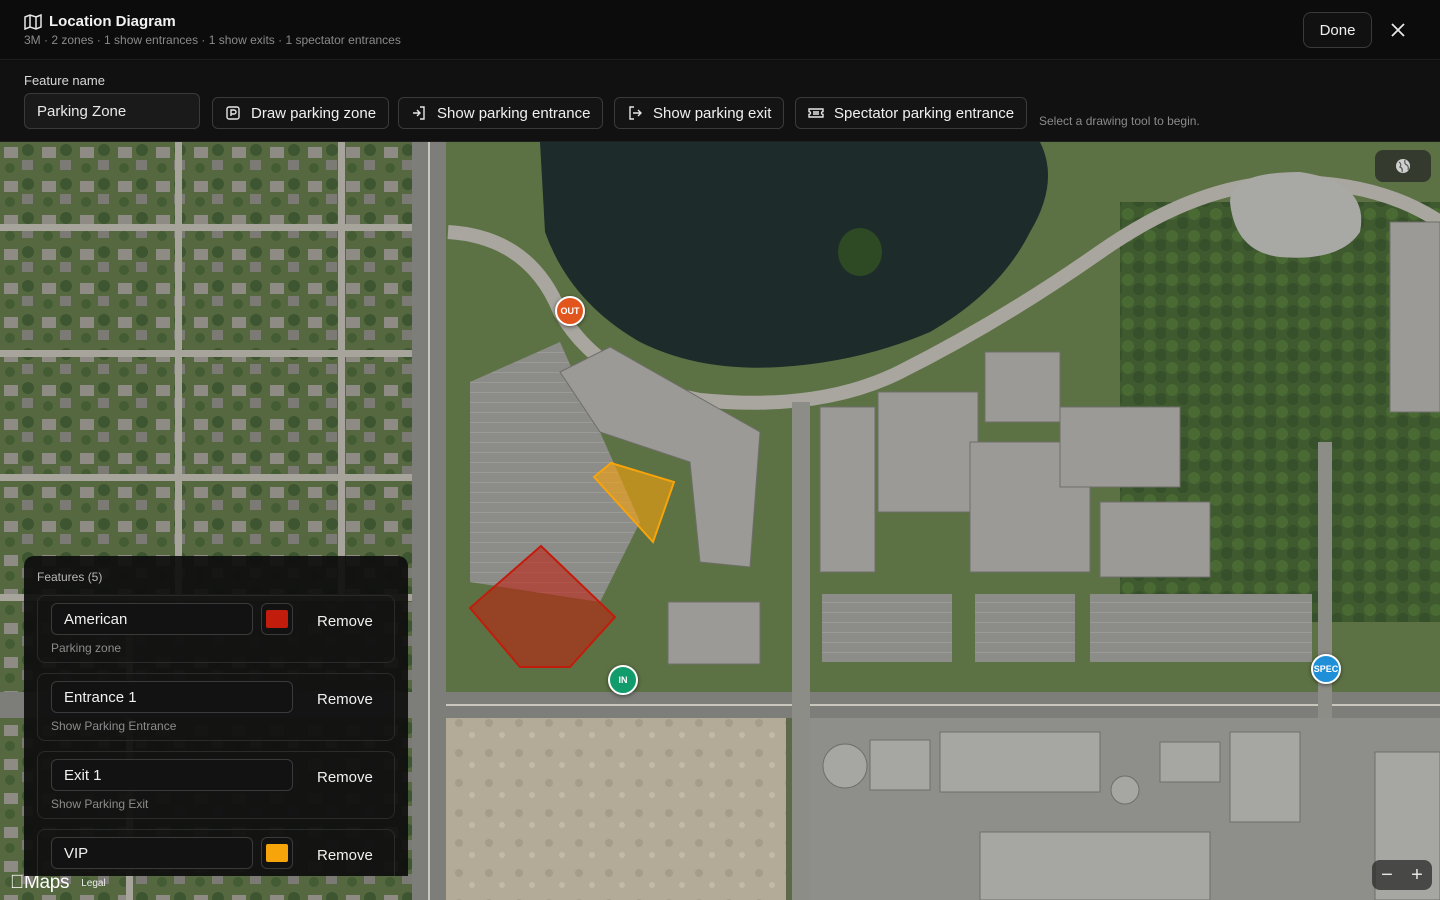  I want to click on exit-icon, so click(635, 113).